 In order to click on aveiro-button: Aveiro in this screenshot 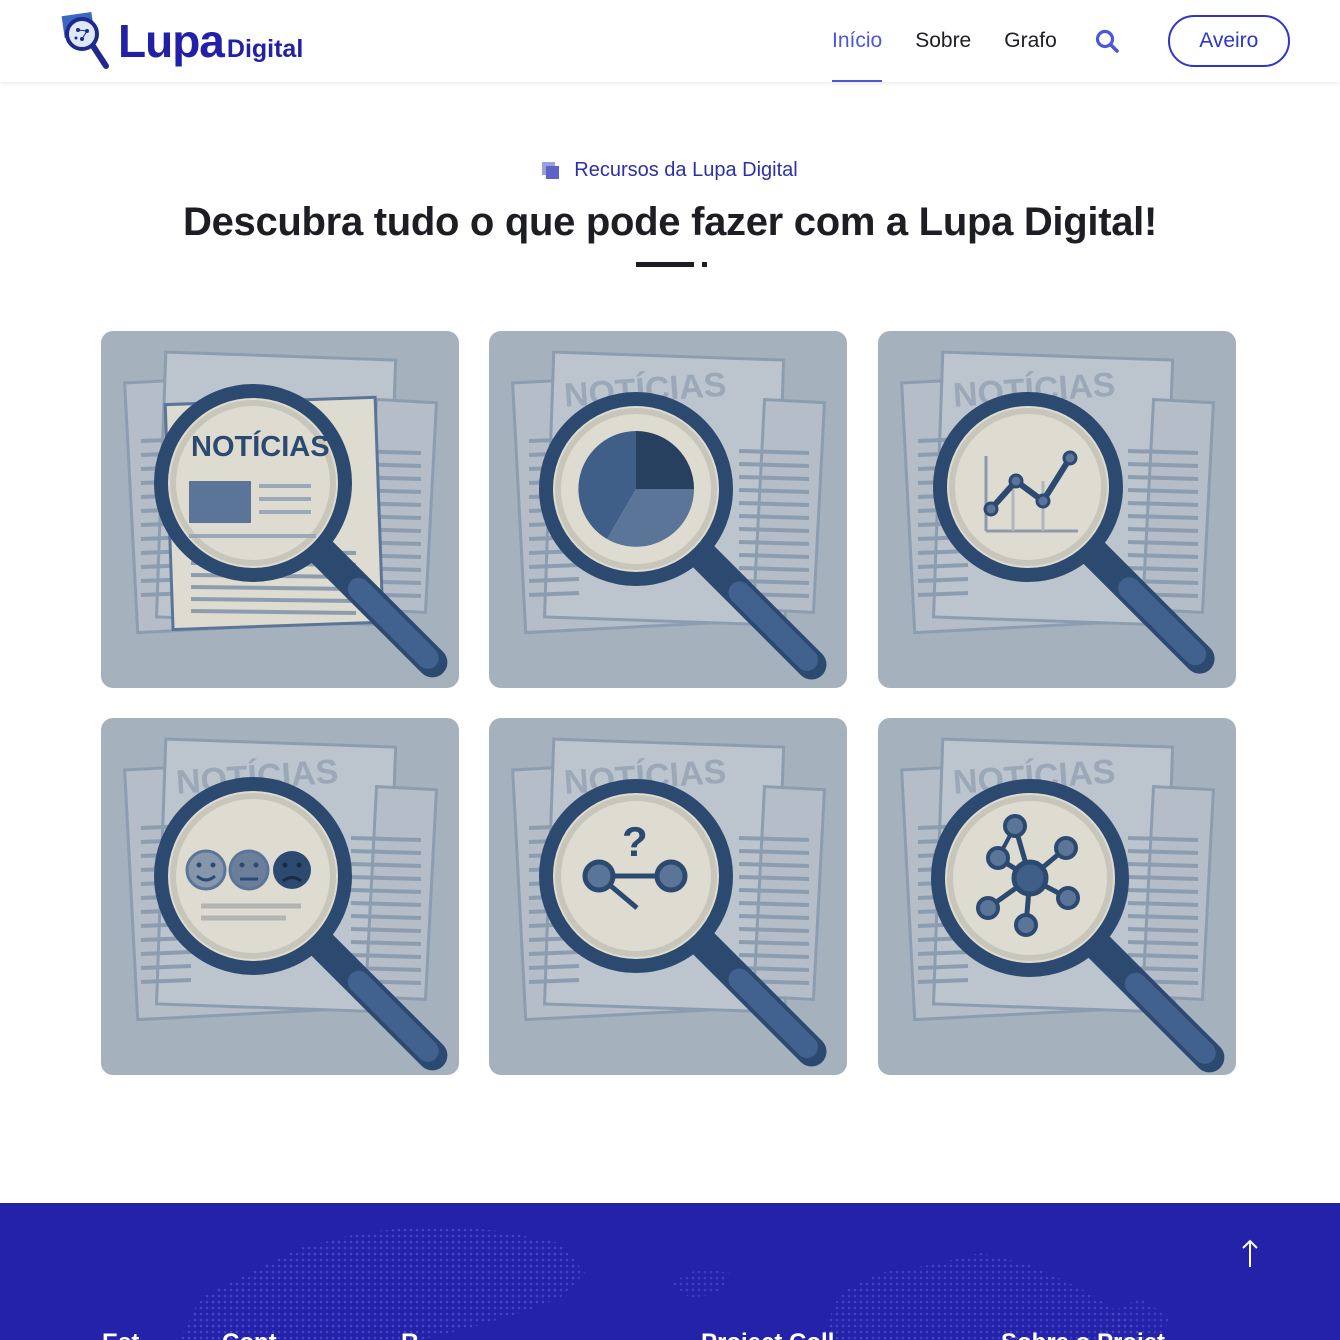, I will do `click(1228, 41)`.